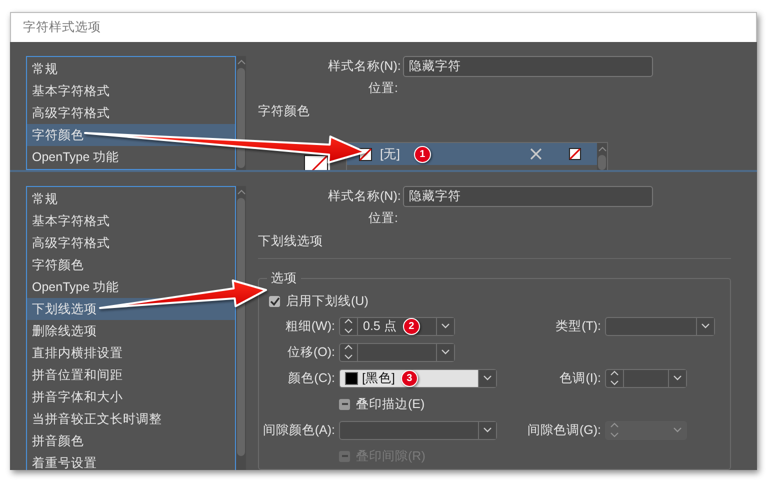  Describe the element at coordinates (284, 278) in the screenshot. I see `group-title: 选项` at that location.